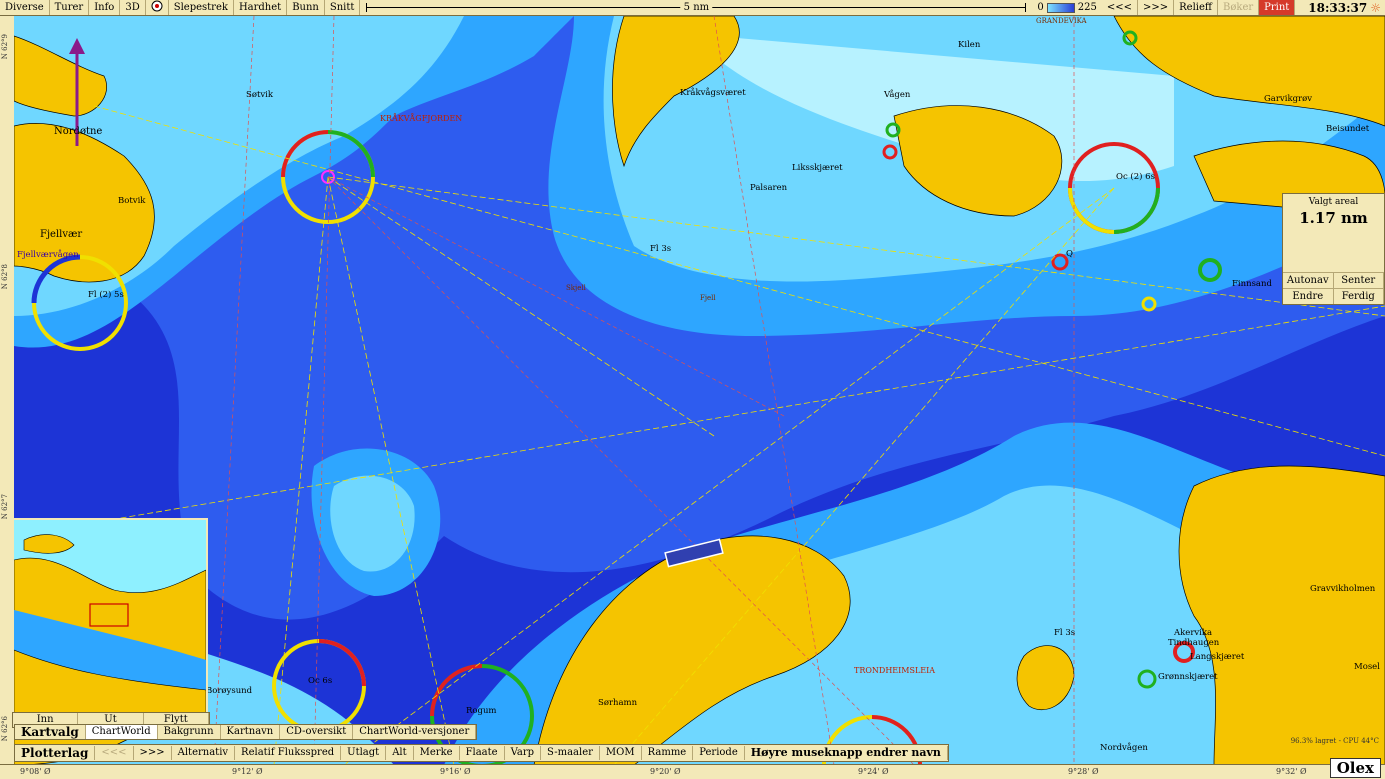 The height and width of the screenshot is (779, 1385). What do you see at coordinates (969, 45) in the screenshot?
I see `place-kilen: Kilen` at bounding box center [969, 45].